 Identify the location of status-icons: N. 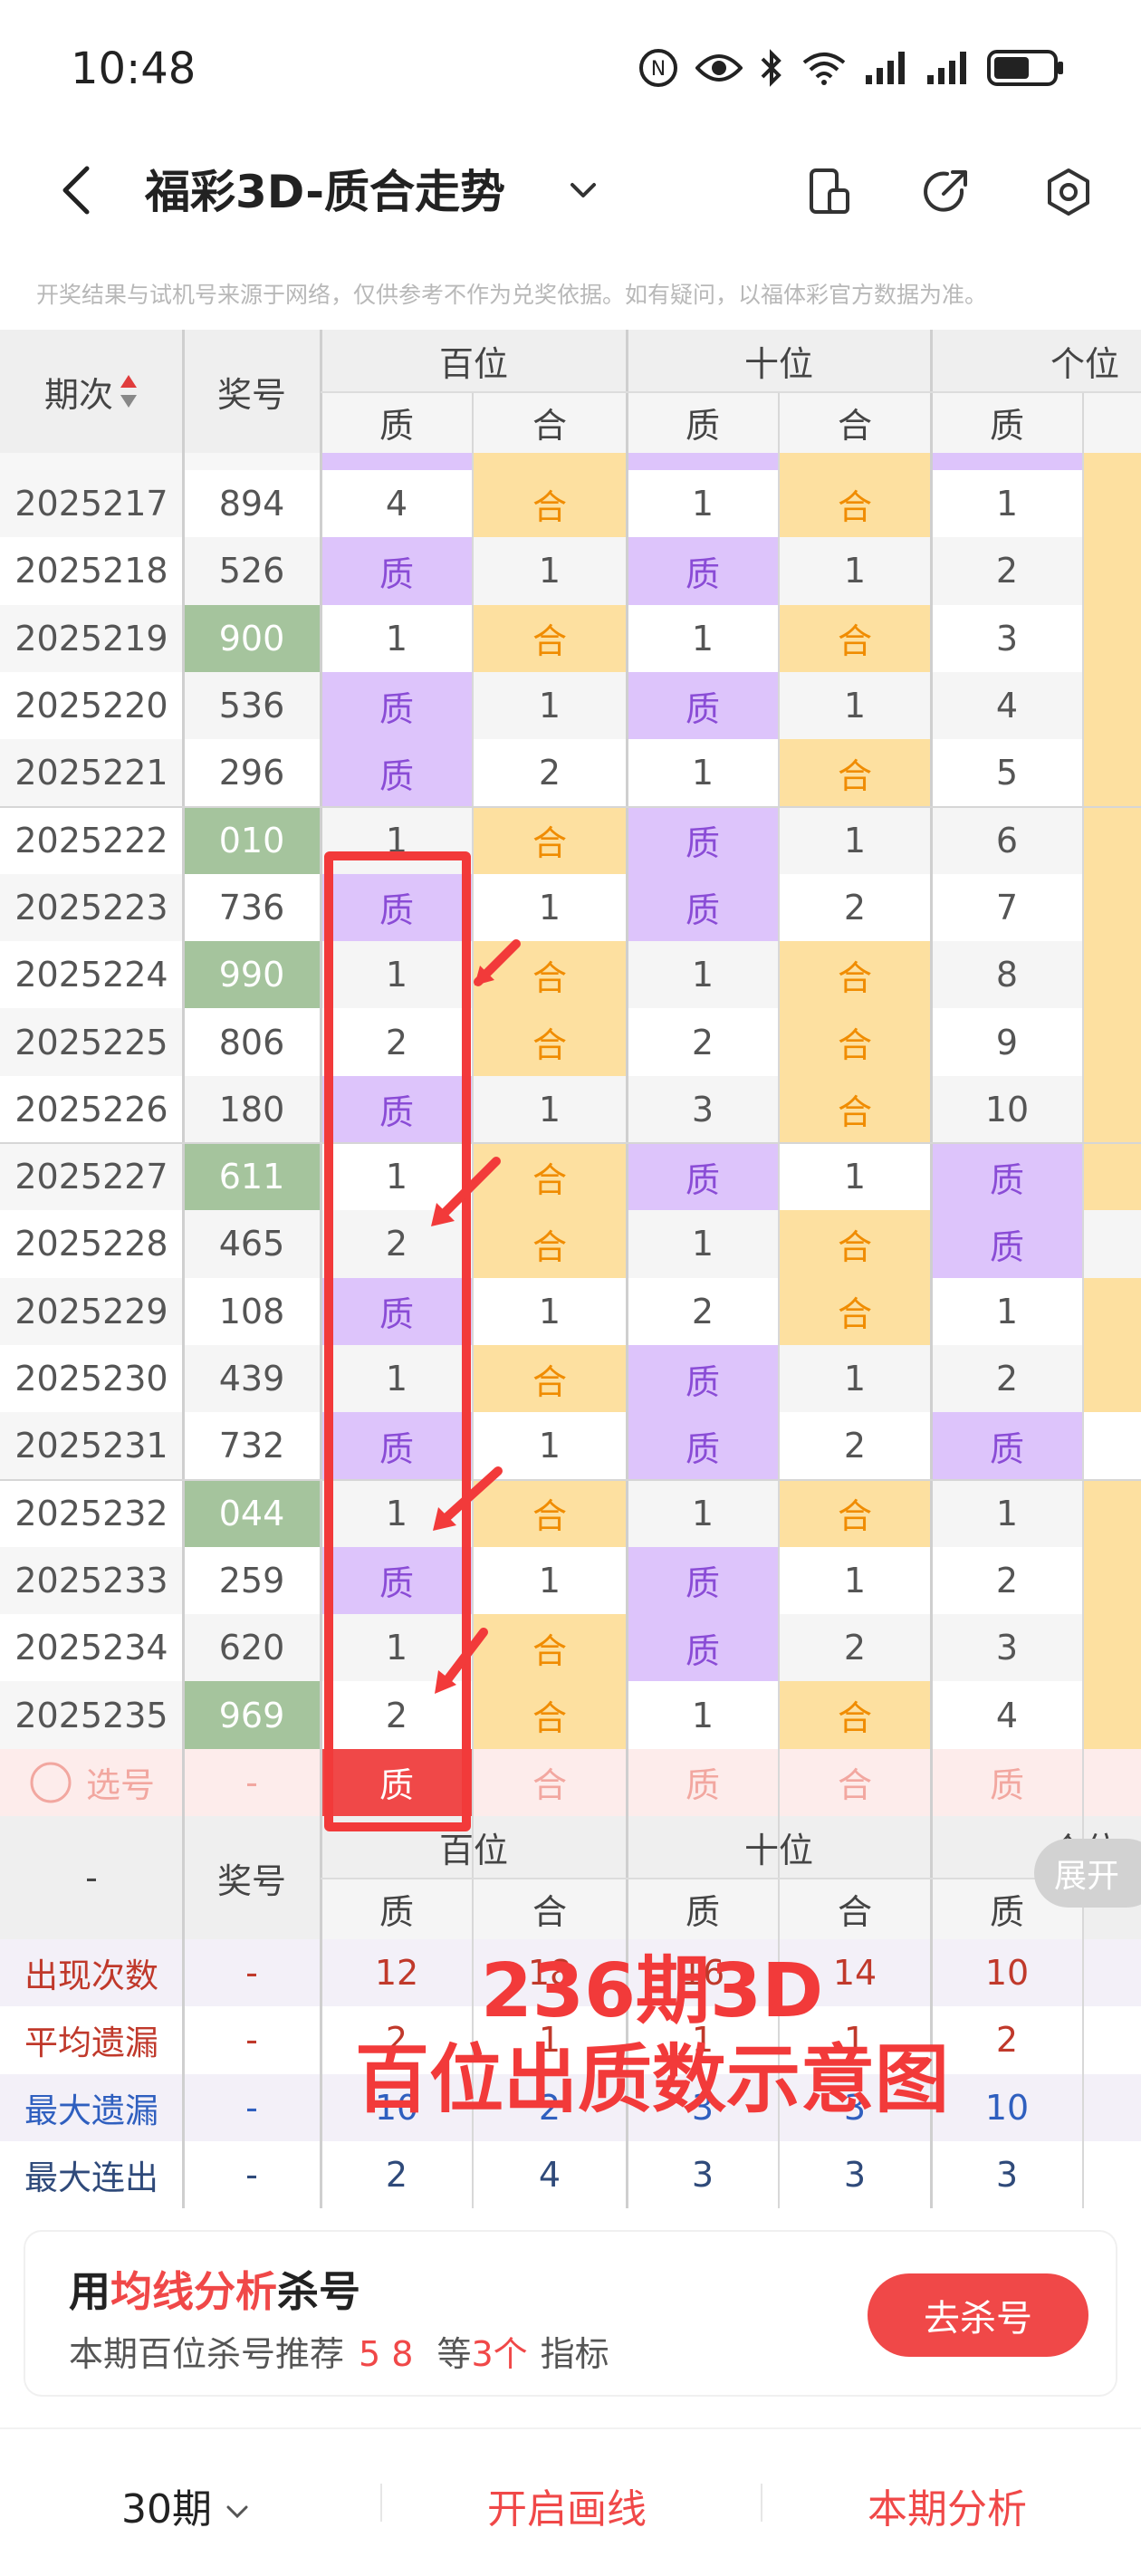
(852, 68).